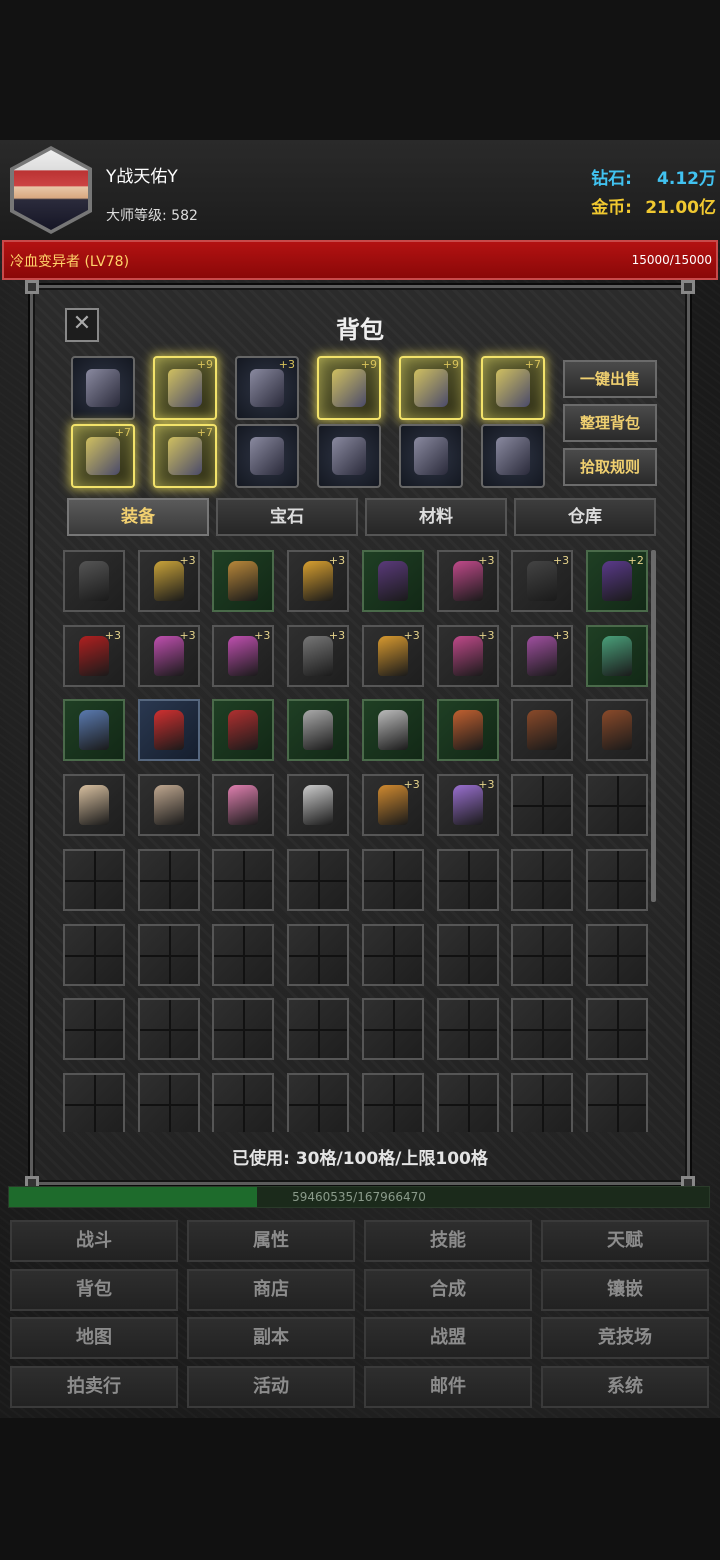 Image resolution: width=720 pixels, height=1560 pixels. Describe the element at coordinates (51, 190) in the screenshot. I see `player-avatar` at that location.